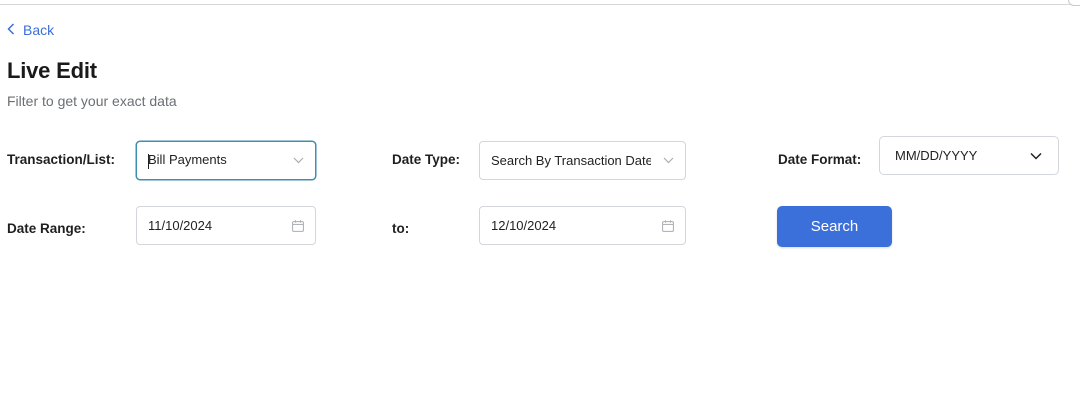  What do you see at coordinates (226, 225) in the screenshot?
I see `date-from-input: 11/10/2024` at bounding box center [226, 225].